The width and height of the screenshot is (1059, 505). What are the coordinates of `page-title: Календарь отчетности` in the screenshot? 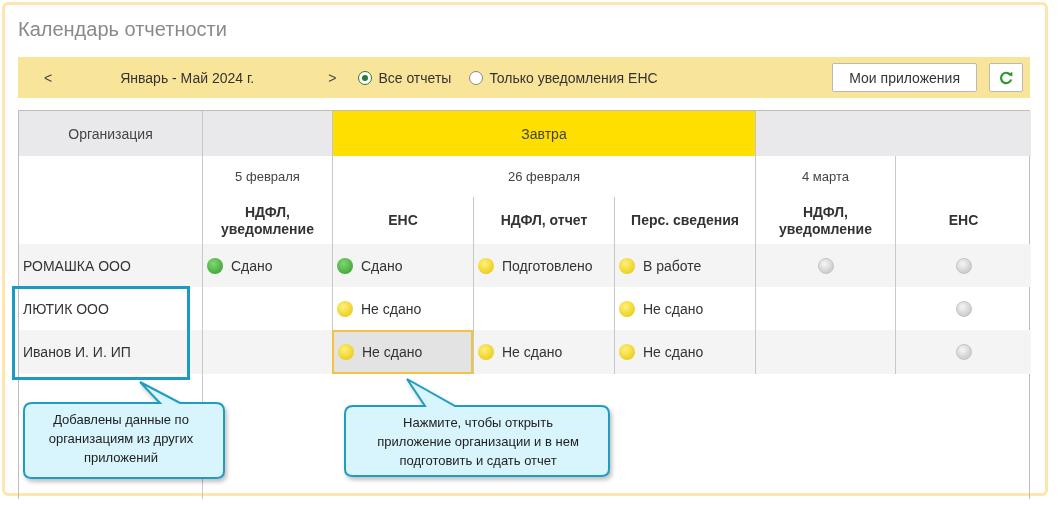 It's located at (122, 29).